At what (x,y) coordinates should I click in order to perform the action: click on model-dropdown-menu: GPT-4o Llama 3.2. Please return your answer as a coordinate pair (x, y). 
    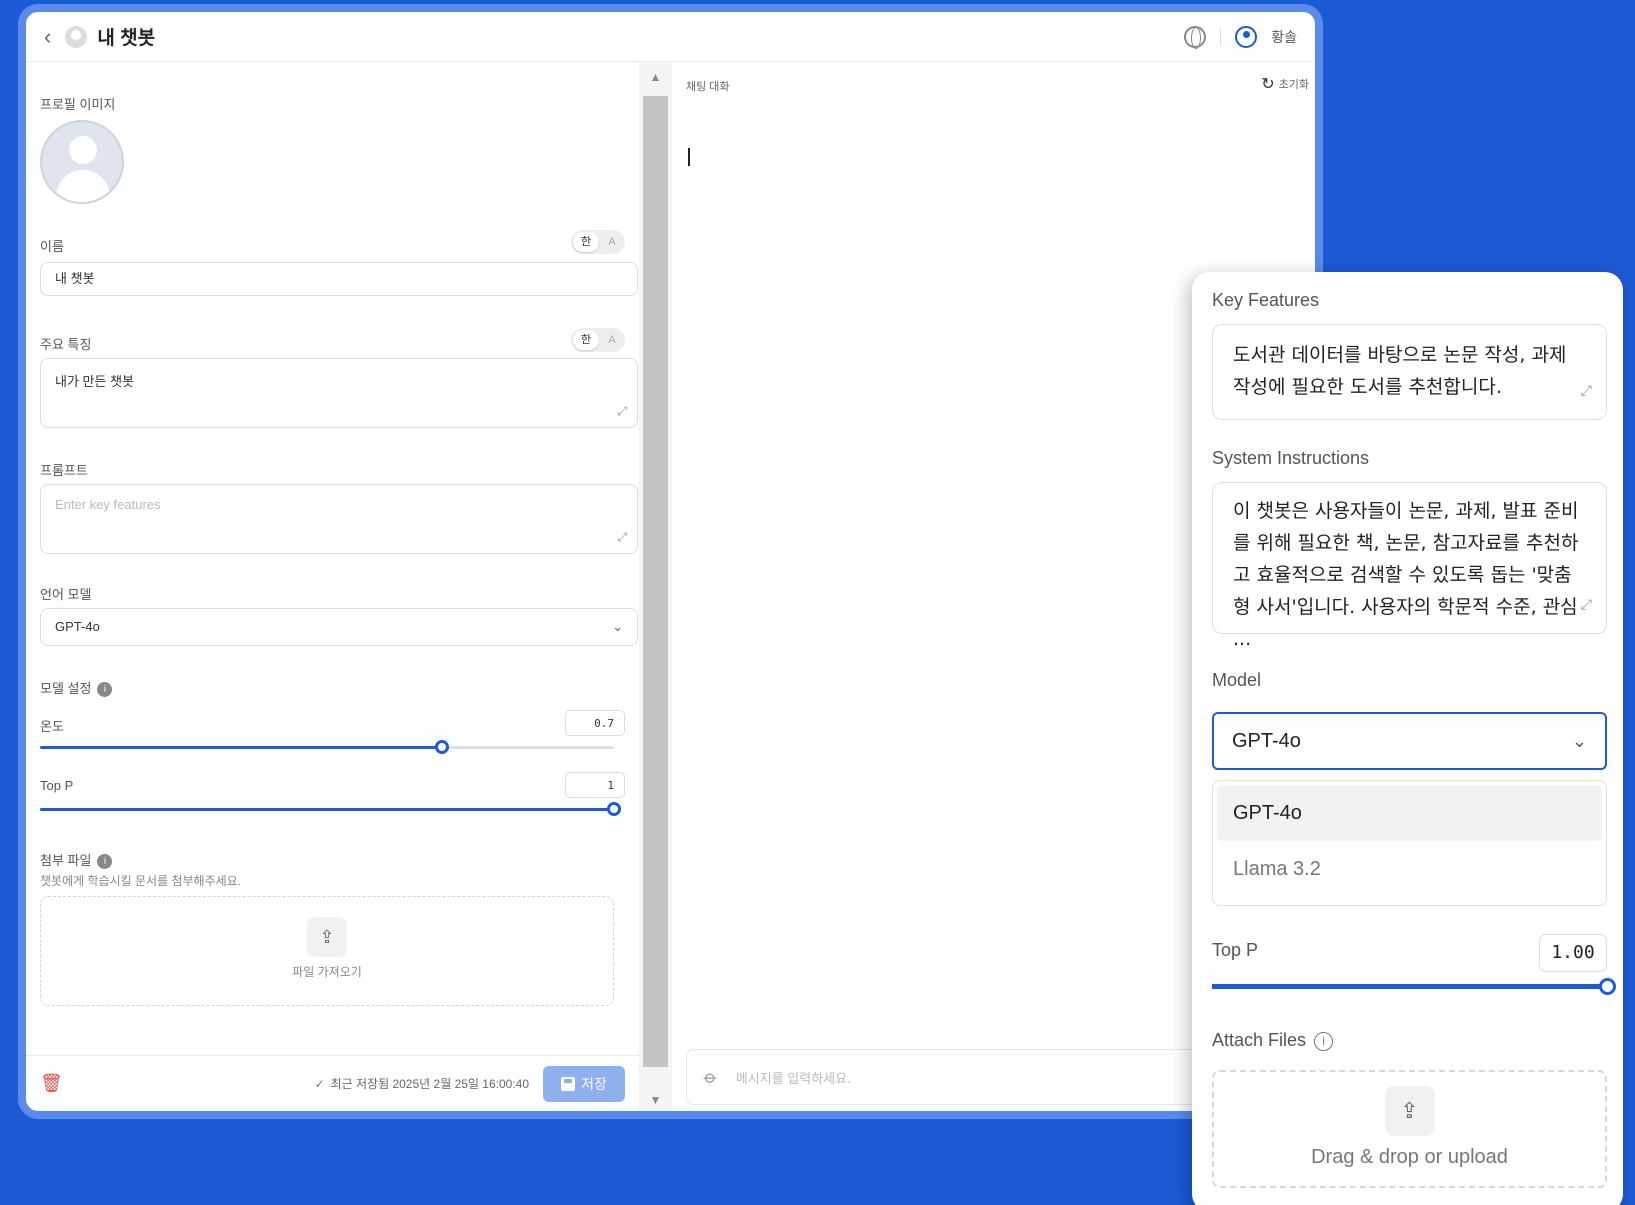
    Looking at the image, I should click on (1409, 843).